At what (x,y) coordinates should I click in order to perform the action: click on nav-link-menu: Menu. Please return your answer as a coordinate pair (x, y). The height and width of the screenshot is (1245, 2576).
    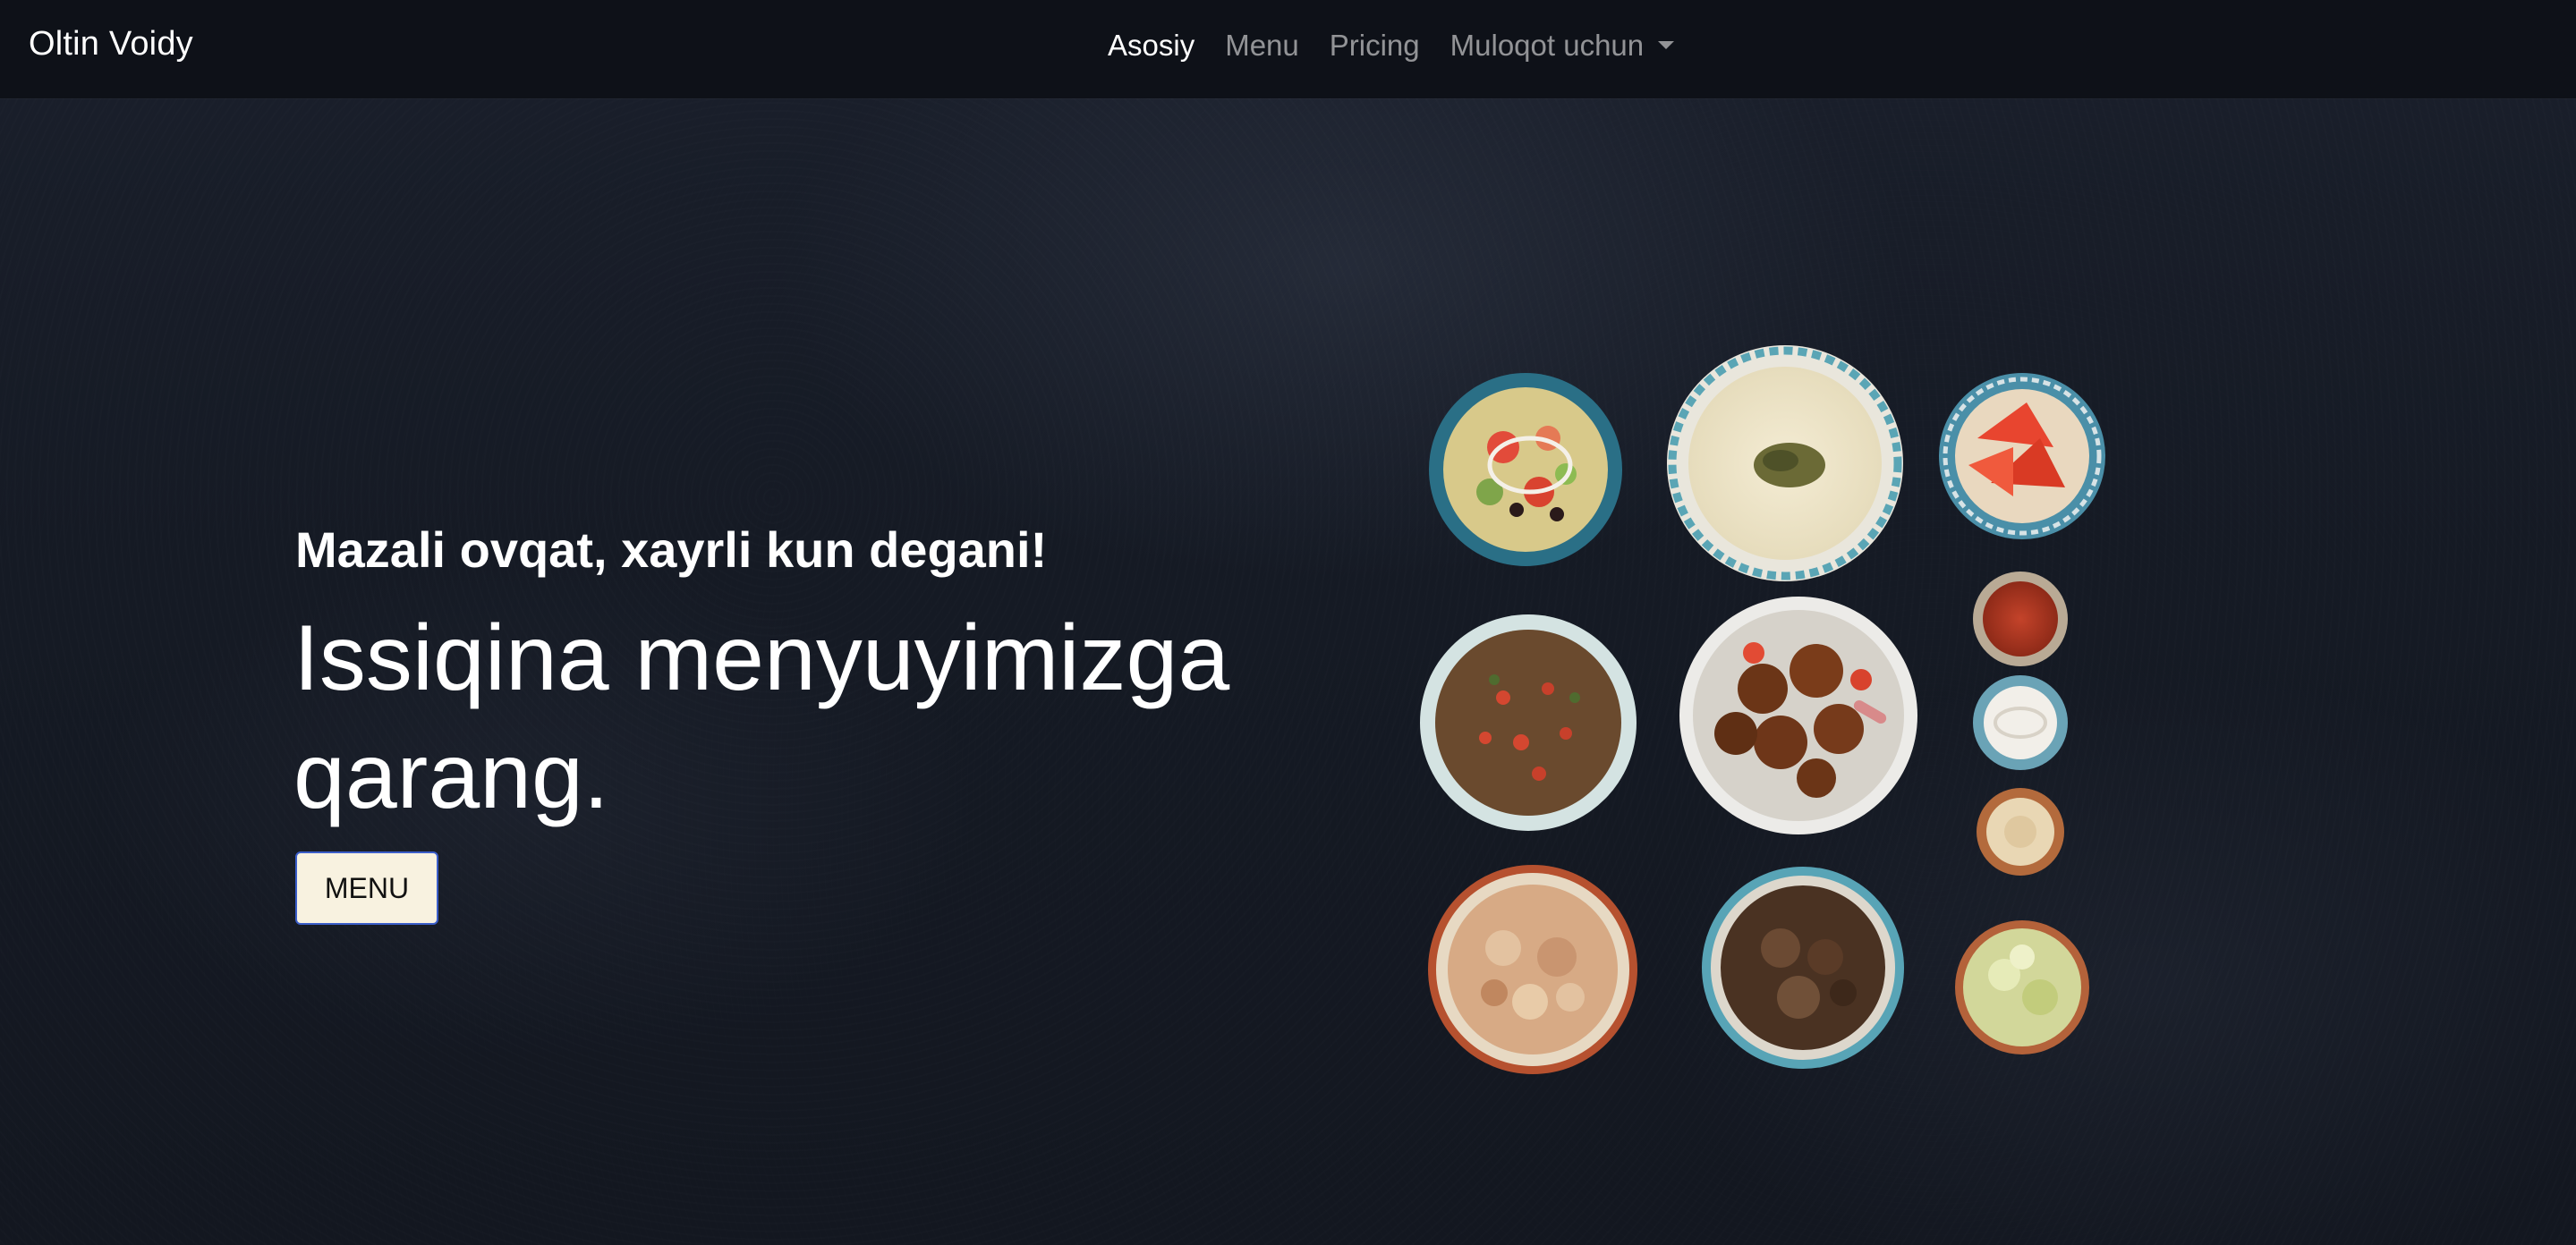
    Looking at the image, I should click on (1262, 46).